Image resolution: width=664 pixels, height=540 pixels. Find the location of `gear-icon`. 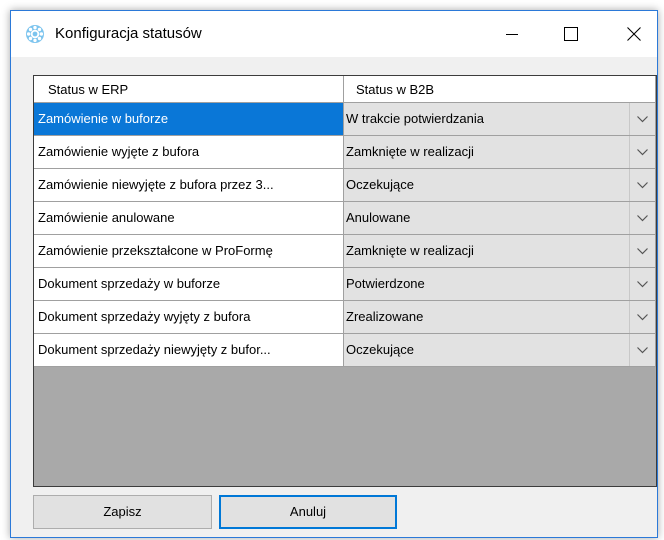

gear-icon is located at coordinates (35, 34).